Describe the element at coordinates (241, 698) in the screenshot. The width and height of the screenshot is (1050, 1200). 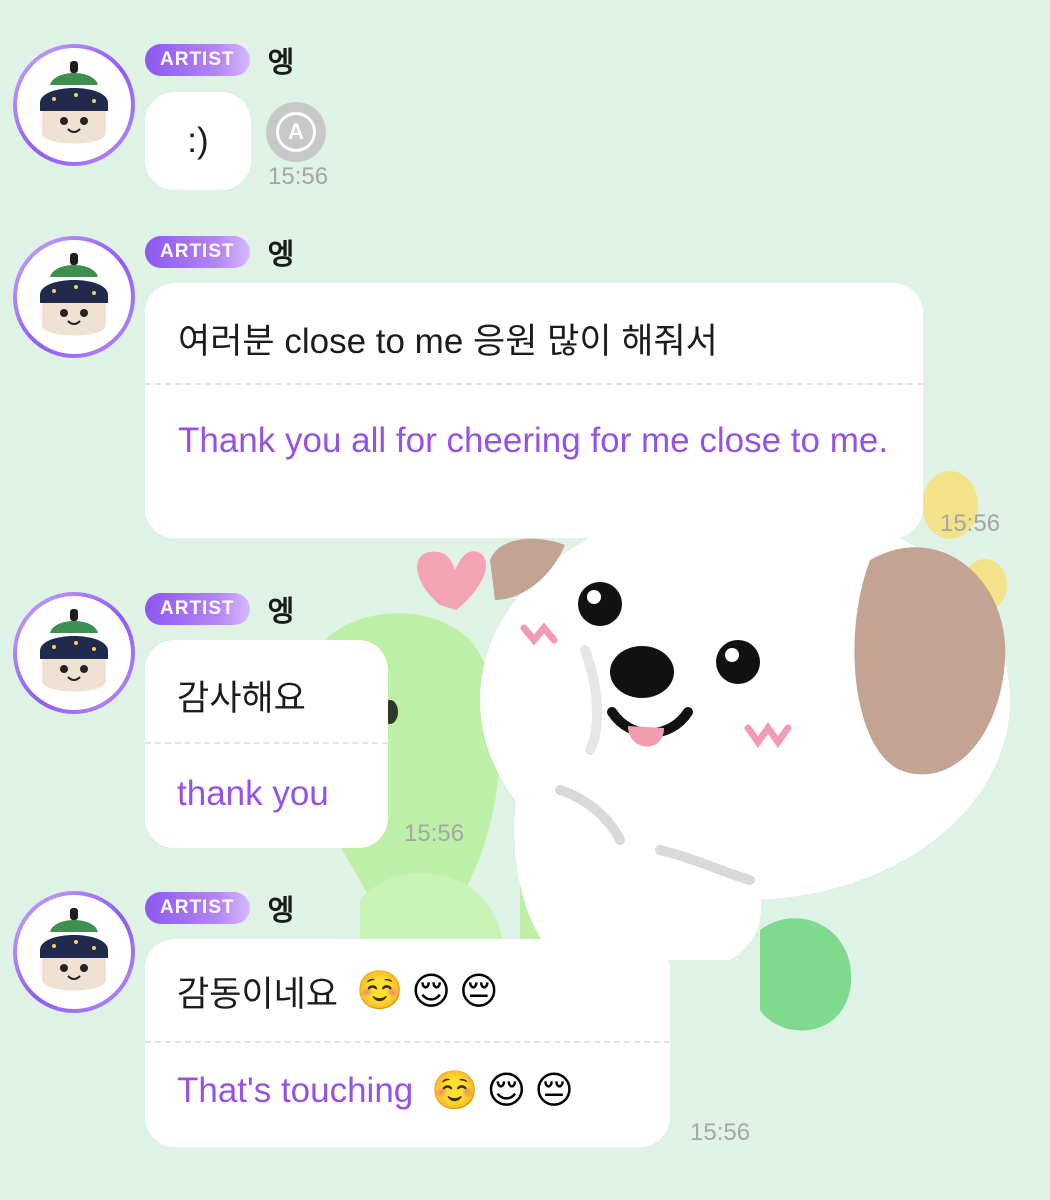
I see `message-text: 감사해요` at that location.